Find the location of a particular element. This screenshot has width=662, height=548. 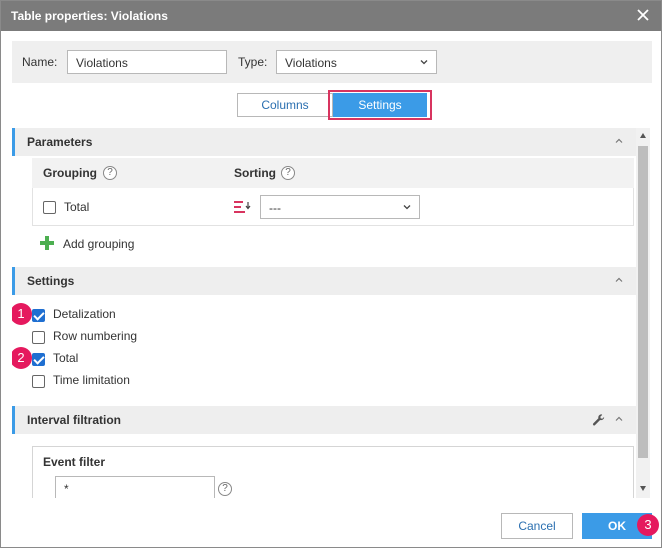

scrollbar is located at coordinates (643, 313).